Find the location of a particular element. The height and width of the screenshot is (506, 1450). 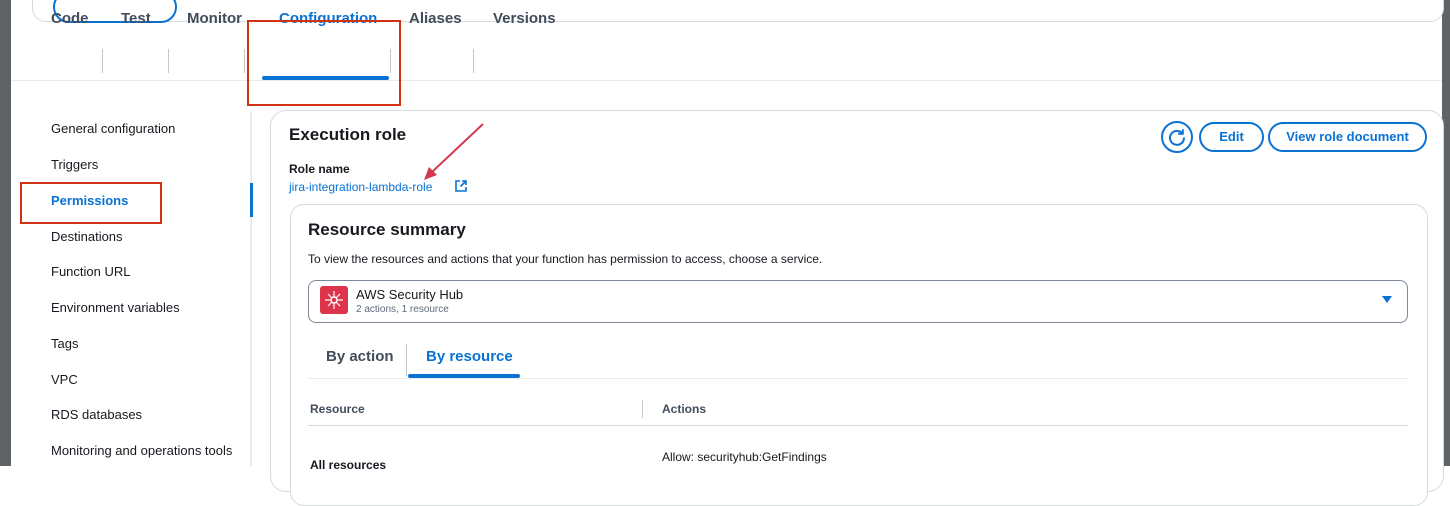

column-header-actions: Actions is located at coordinates (684, 409).